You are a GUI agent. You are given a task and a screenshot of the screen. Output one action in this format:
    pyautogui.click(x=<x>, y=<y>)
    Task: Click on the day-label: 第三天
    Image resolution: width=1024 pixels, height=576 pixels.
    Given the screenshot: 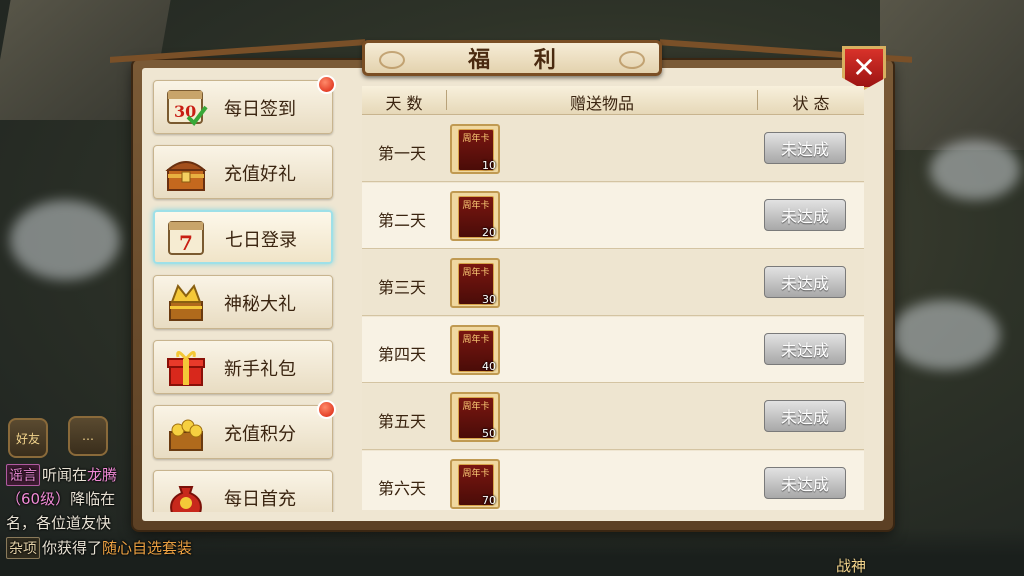 What is the action you would take?
    pyautogui.click(x=402, y=287)
    